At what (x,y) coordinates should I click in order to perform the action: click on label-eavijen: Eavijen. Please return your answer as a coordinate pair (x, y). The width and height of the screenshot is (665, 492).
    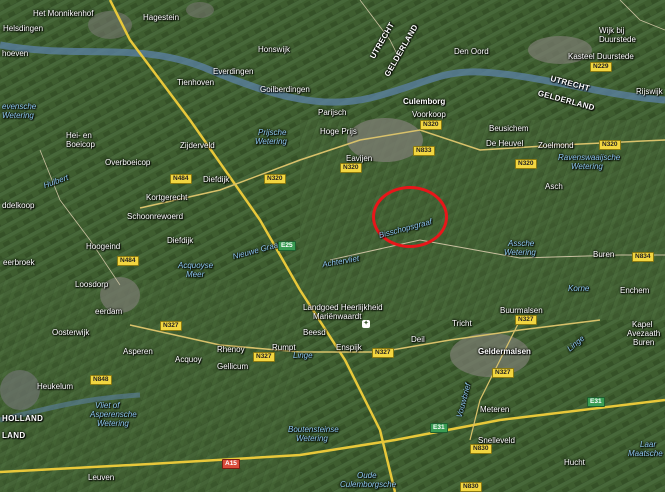
    Looking at the image, I should click on (359, 158).